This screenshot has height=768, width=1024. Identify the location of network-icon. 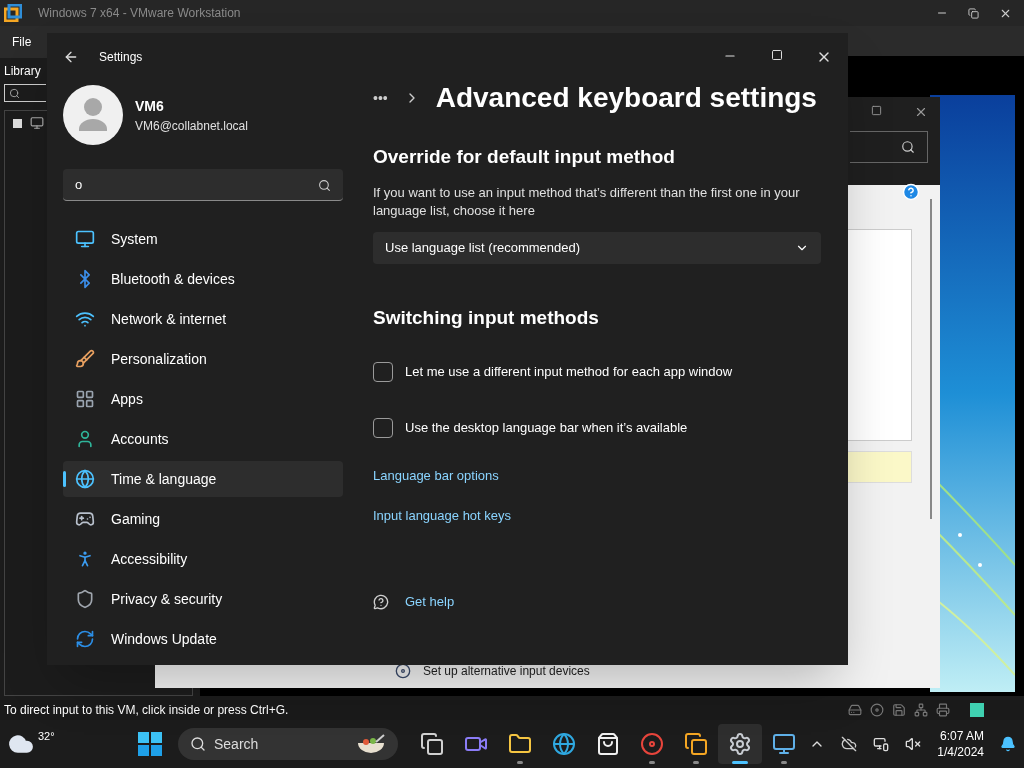
(881, 744).